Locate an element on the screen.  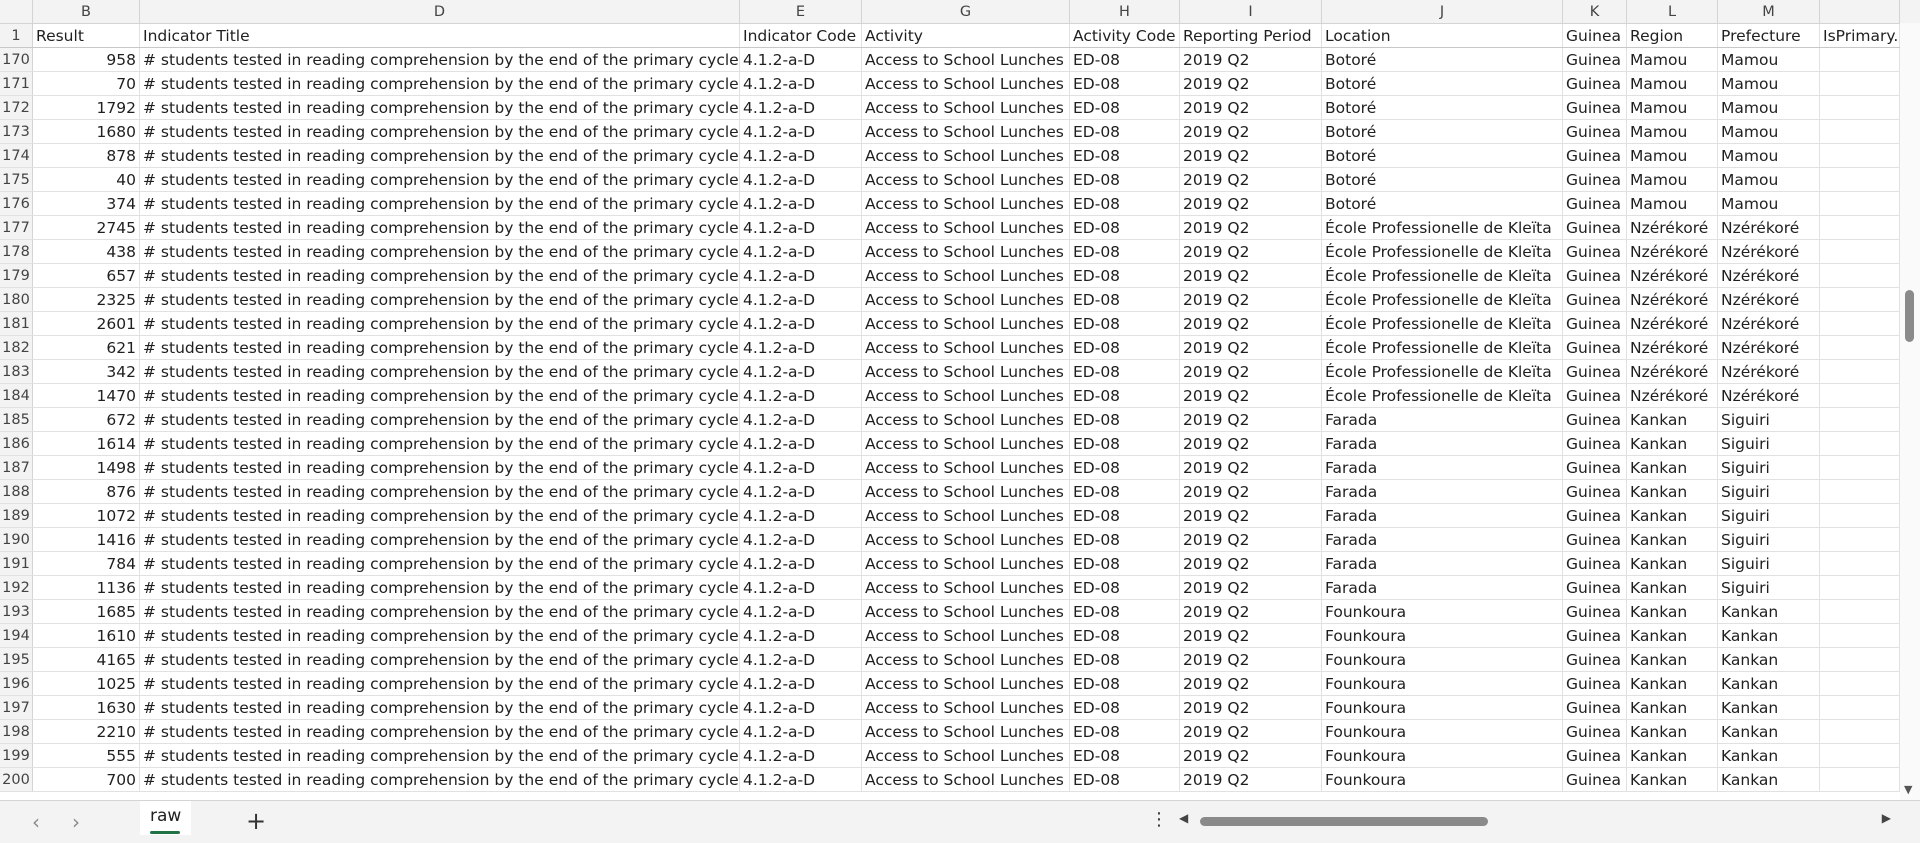
row-number: 199 is located at coordinates (16, 755).